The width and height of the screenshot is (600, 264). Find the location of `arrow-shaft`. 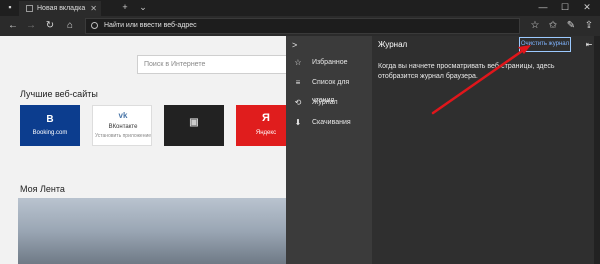

arrow-shaft is located at coordinates (479, 81).